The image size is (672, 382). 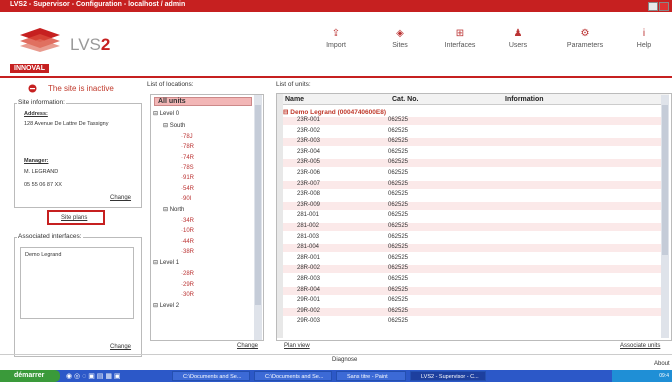 I want to click on unit-name: 23R-001, so click(x=309, y=120).